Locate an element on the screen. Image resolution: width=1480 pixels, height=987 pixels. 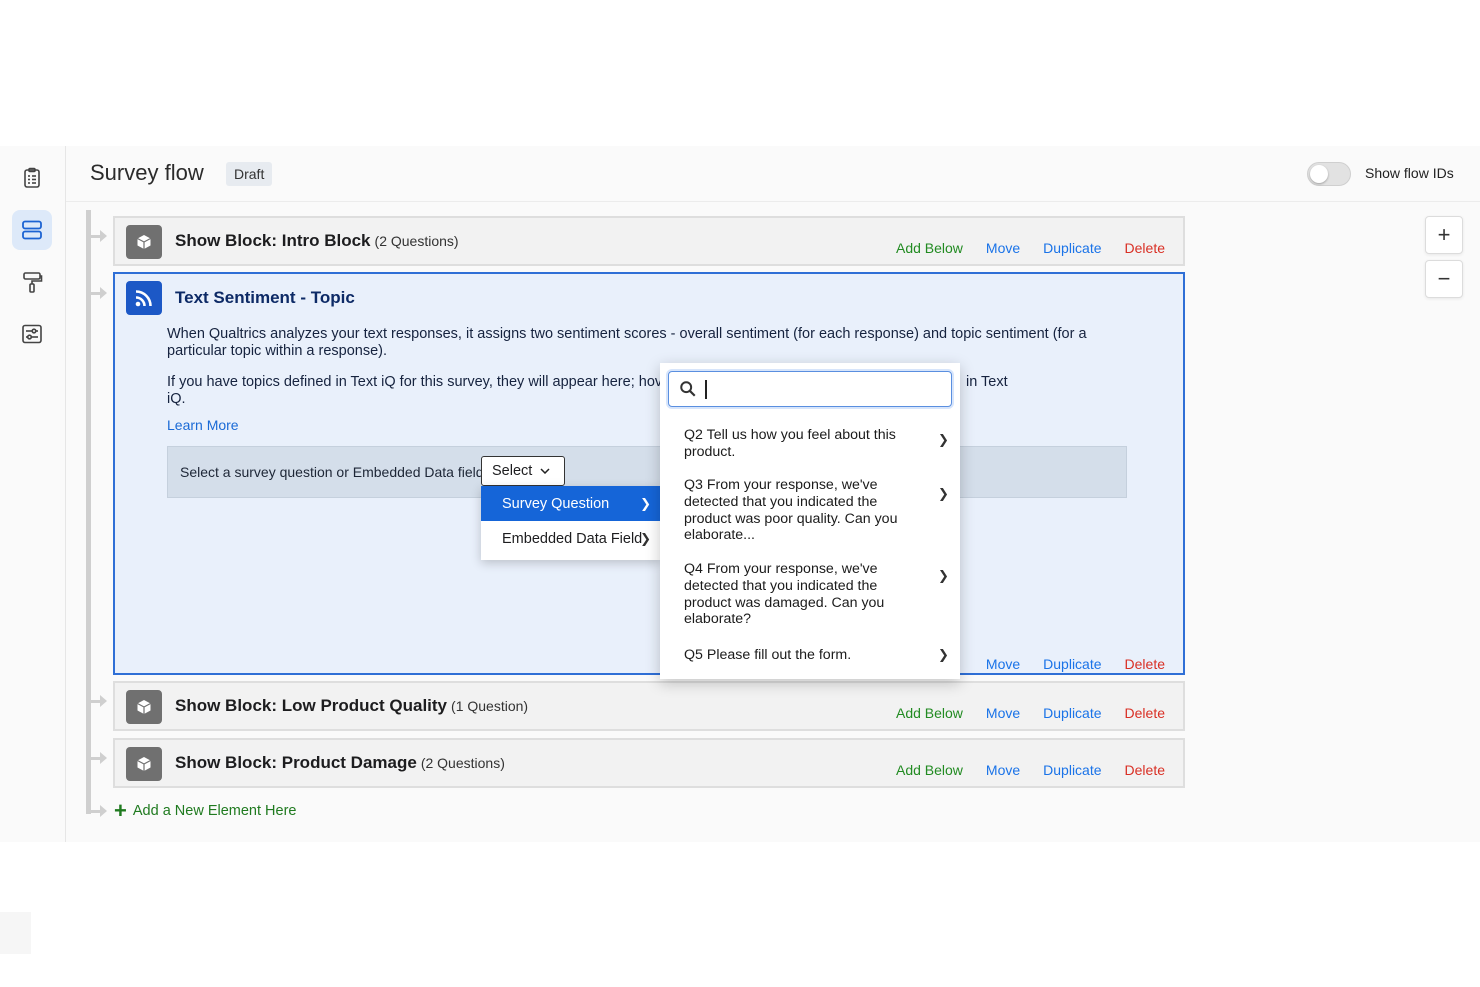
zoom-in-button: + is located at coordinates (1444, 235).